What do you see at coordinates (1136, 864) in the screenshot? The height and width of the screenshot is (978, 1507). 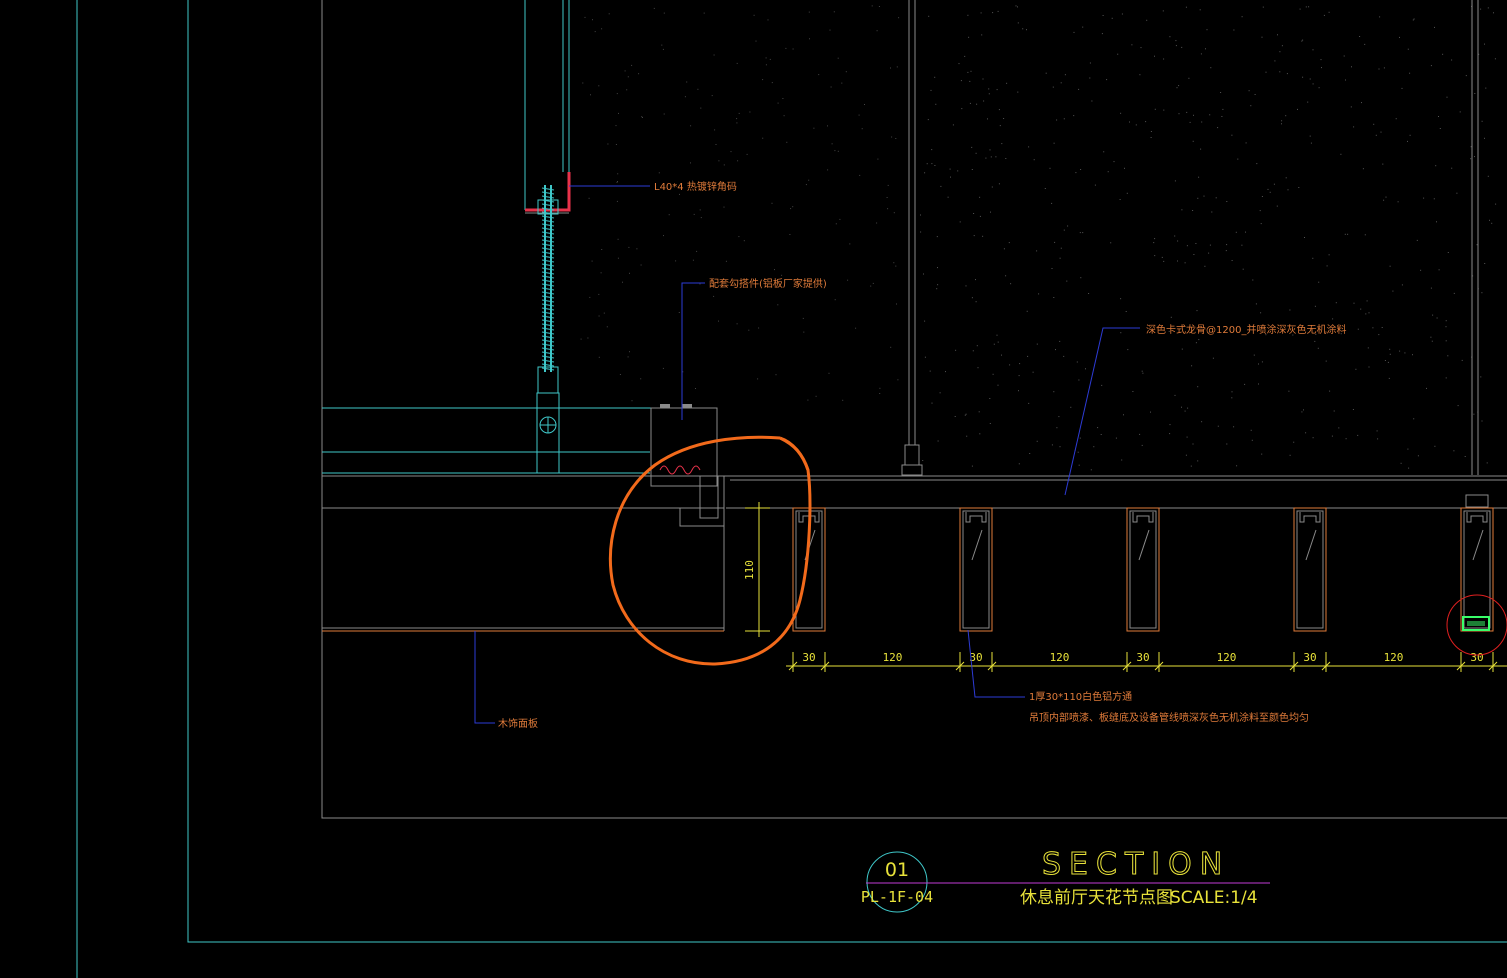 I see `section-heading: SECTION` at bounding box center [1136, 864].